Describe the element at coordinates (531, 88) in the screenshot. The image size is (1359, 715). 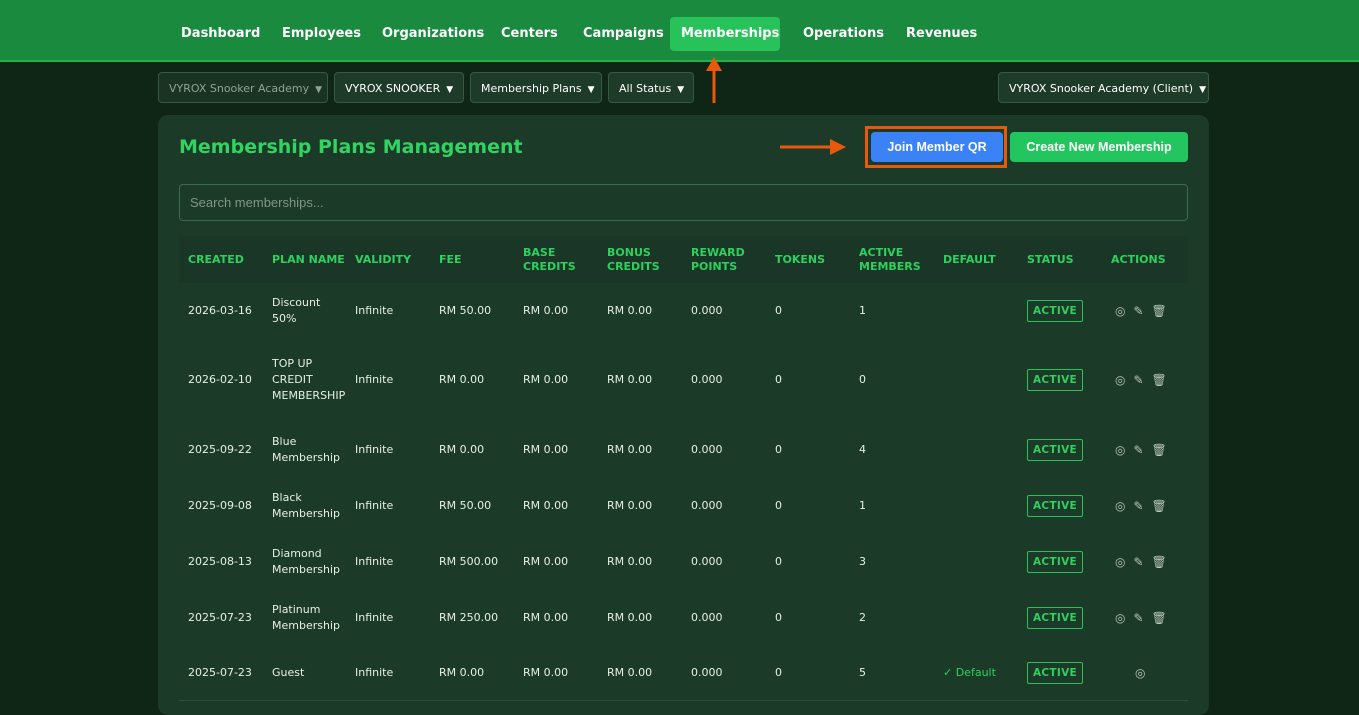
I see `view-select-label: Membership Plans` at that location.